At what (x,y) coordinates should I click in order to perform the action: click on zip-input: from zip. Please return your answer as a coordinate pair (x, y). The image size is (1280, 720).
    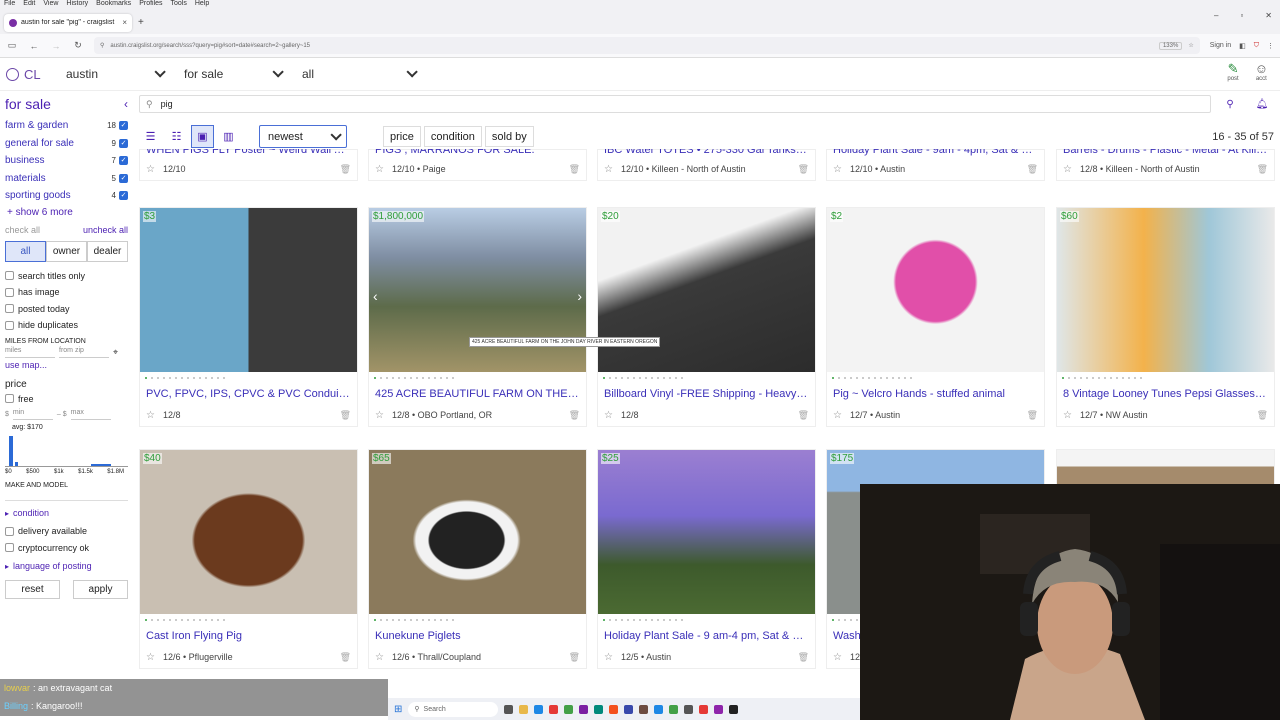
    Looking at the image, I should click on (84, 352).